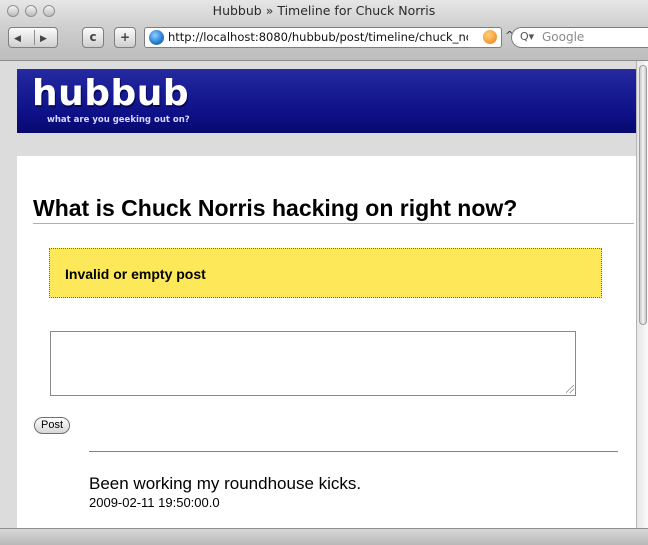  I want to click on plus-icon: +, so click(125, 37).